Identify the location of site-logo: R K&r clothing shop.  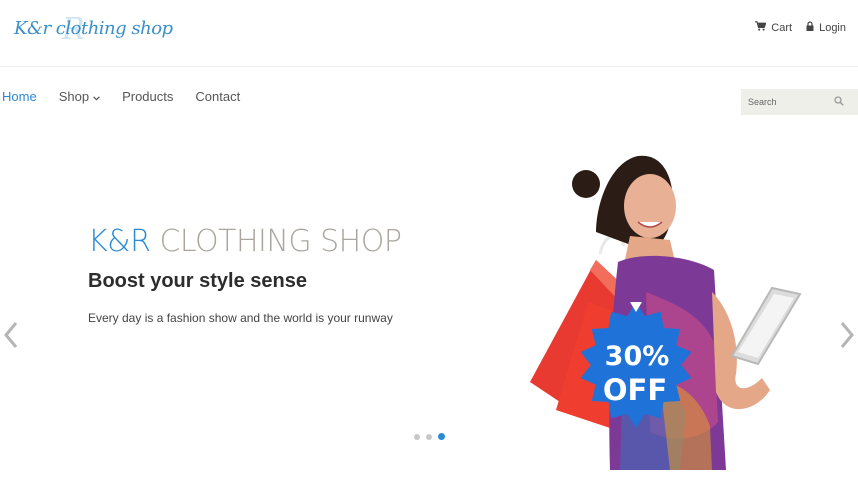
(93, 31).